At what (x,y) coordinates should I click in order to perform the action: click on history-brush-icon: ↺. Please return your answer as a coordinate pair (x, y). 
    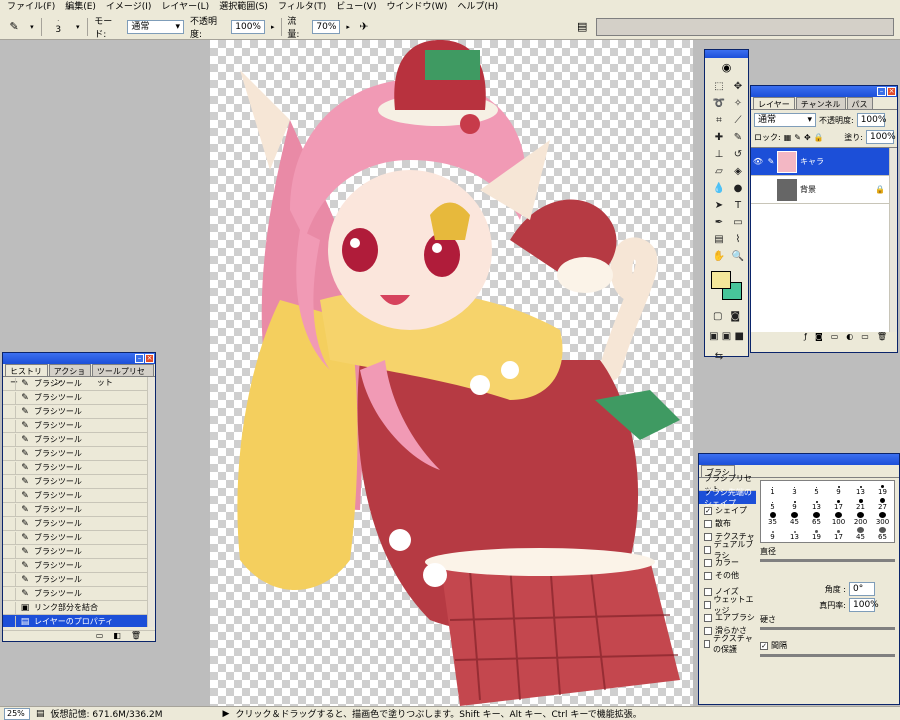
    Looking at the image, I should click on (738, 154).